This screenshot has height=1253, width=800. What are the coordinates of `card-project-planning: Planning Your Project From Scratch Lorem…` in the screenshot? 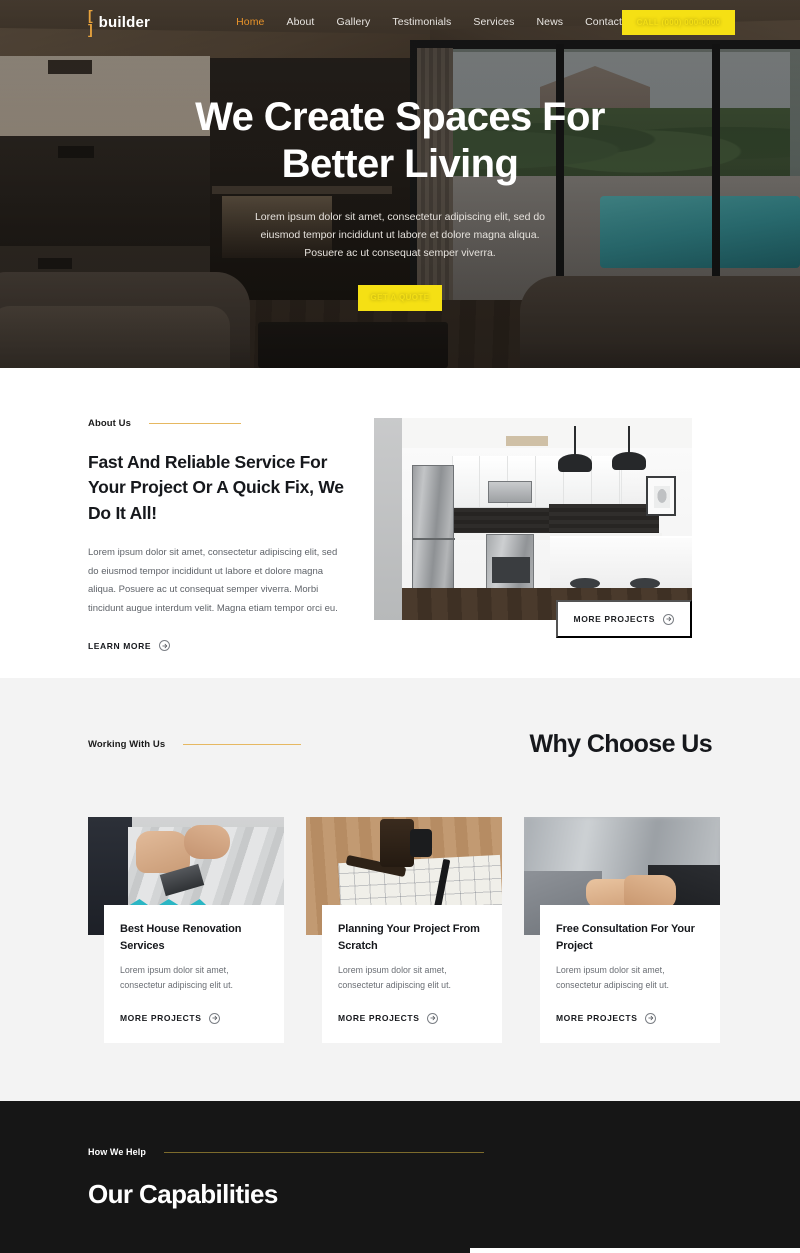 It's located at (404, 930).